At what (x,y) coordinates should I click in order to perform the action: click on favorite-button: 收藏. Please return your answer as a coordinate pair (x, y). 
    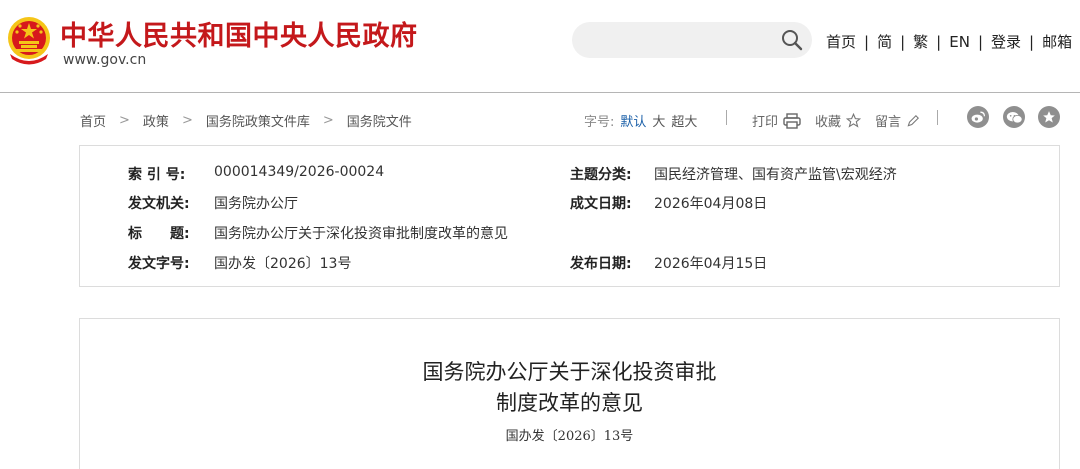
    Looking at the image, I should click on (838, 120).